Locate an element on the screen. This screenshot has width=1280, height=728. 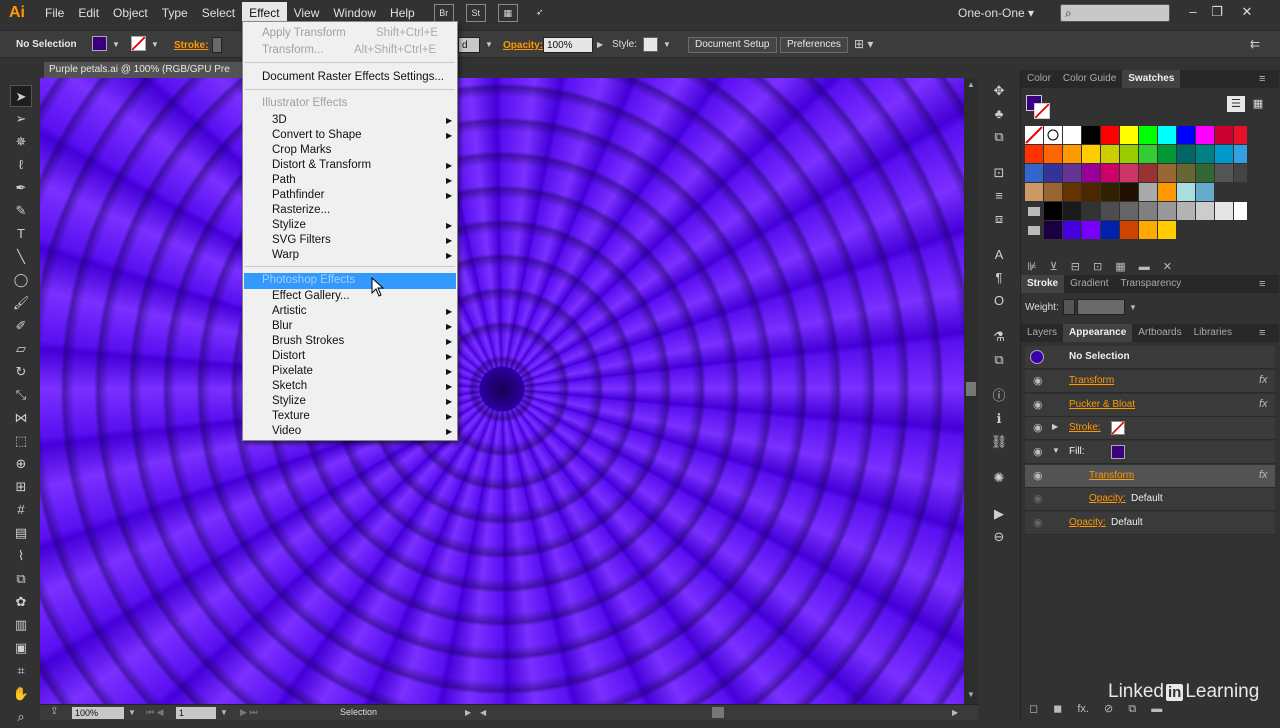
menu-file: File is located at coordinates (54, 13).